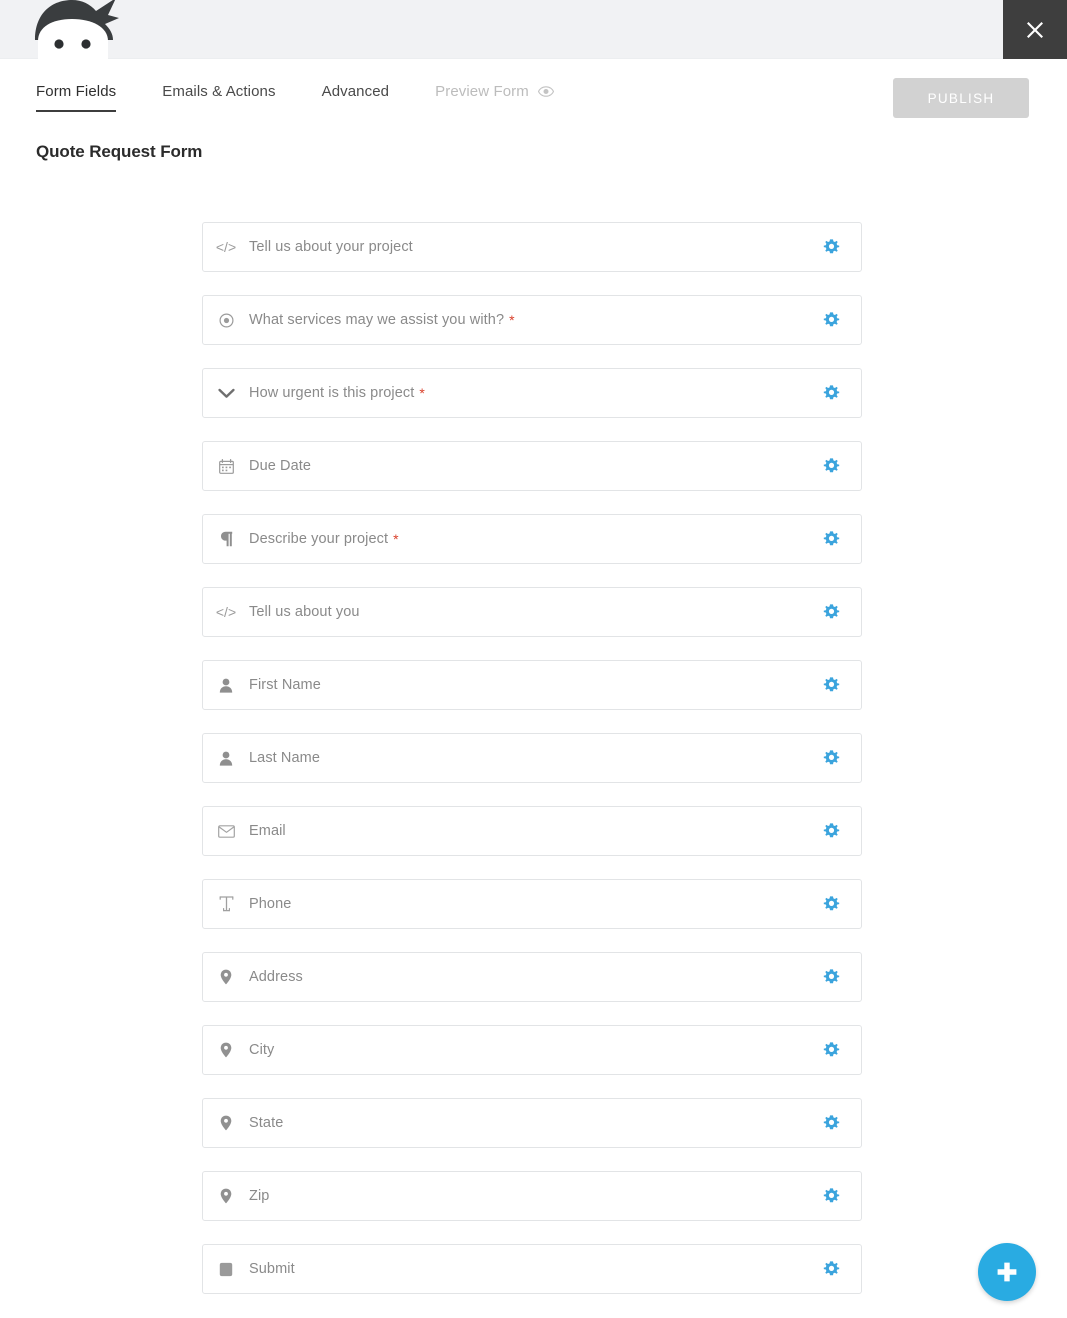 Image resolution: width=1067 pixels, height=1318 pixels. Describe the element at coordinates (272, 1269) in the screenshot. I see `form-field-label: Submit` at that location.